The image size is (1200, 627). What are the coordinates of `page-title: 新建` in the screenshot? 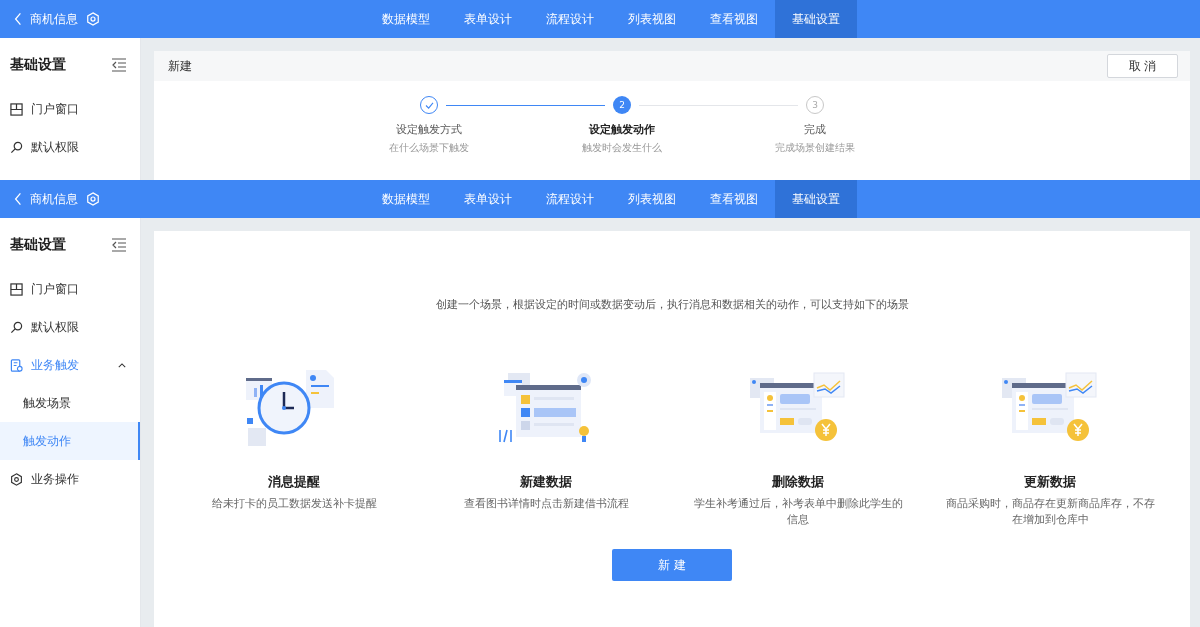 It's located at (180, 66).